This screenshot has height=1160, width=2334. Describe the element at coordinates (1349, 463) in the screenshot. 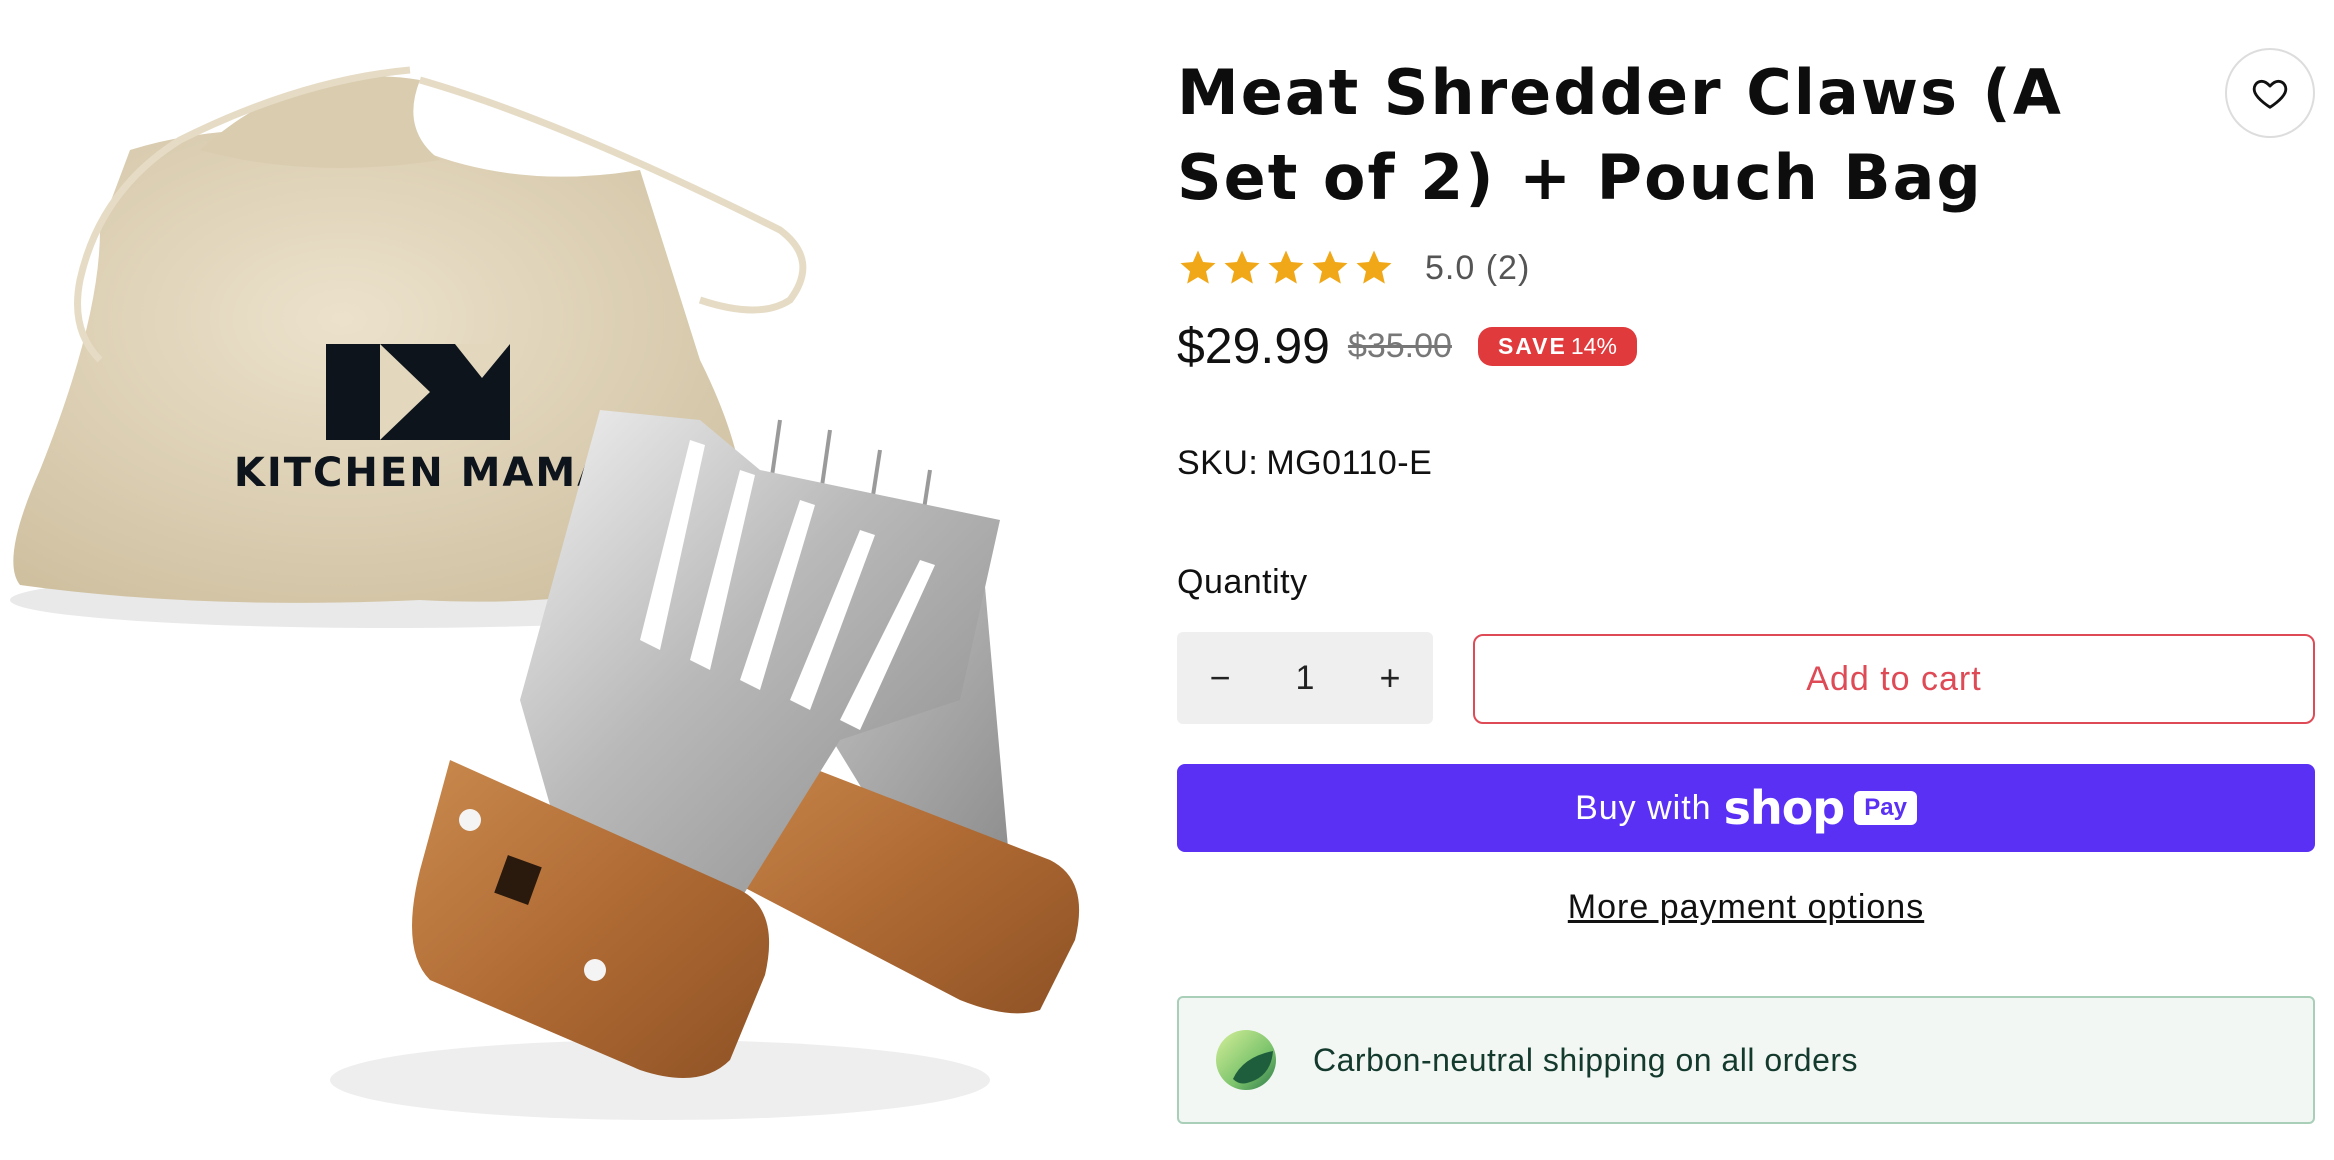

I see `sku-value: MG0110-E` at that location.